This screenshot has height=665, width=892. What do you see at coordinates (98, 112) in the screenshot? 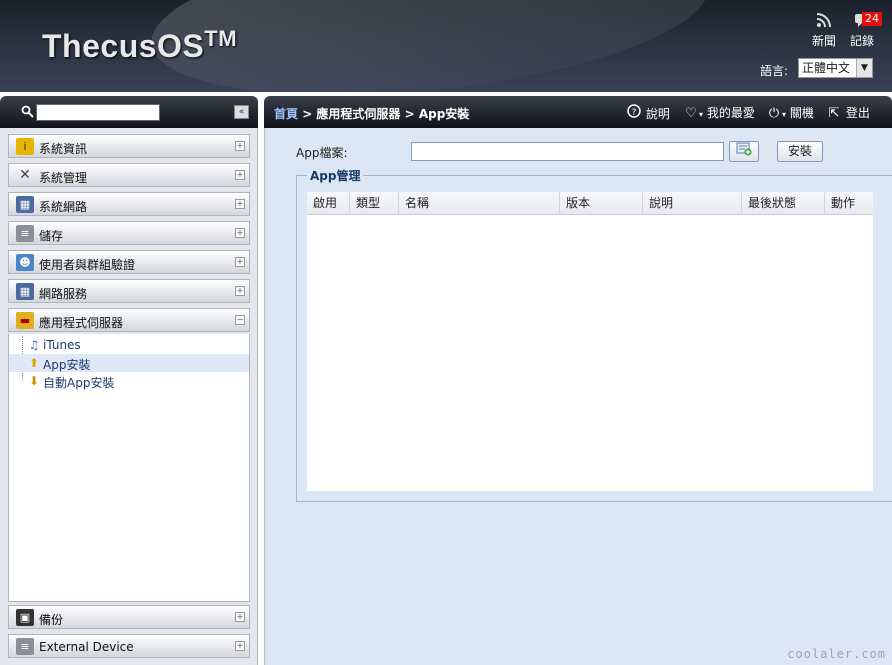
I see `search-input` at bounding box center [98, 112].